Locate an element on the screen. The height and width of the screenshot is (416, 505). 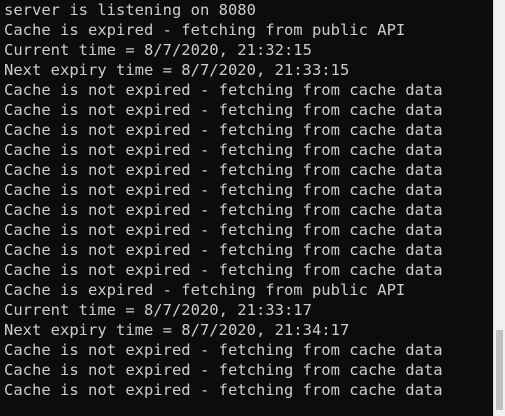
scrollbar-thumb is located at coordinates (499, 370).